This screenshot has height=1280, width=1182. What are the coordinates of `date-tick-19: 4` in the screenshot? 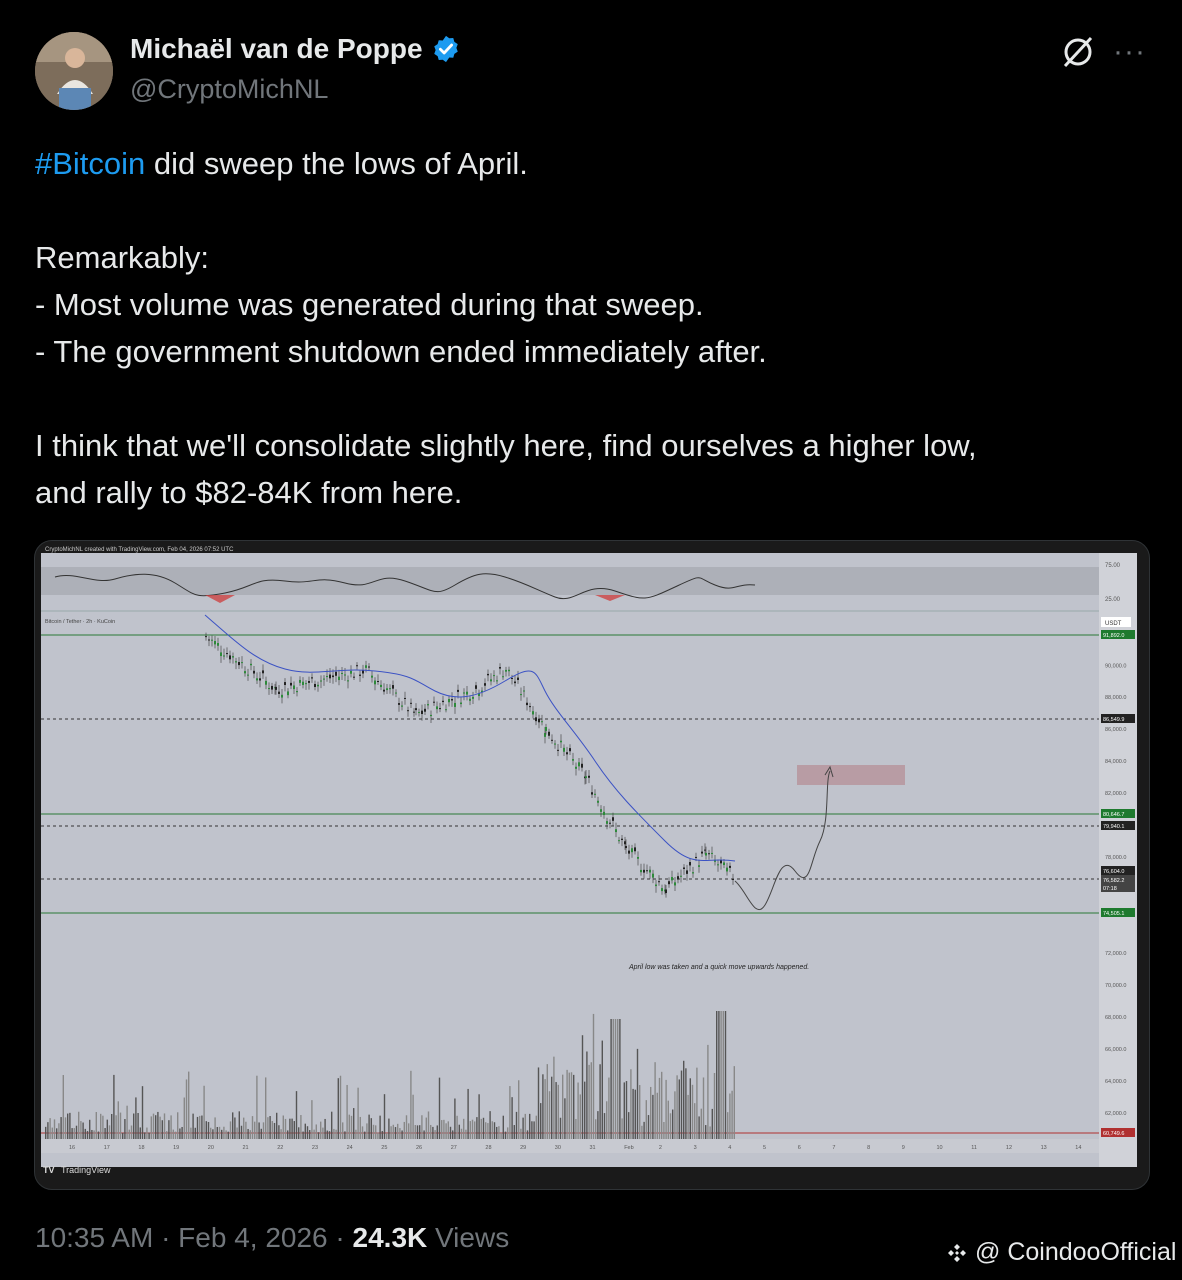 It's located at (729, 1148).